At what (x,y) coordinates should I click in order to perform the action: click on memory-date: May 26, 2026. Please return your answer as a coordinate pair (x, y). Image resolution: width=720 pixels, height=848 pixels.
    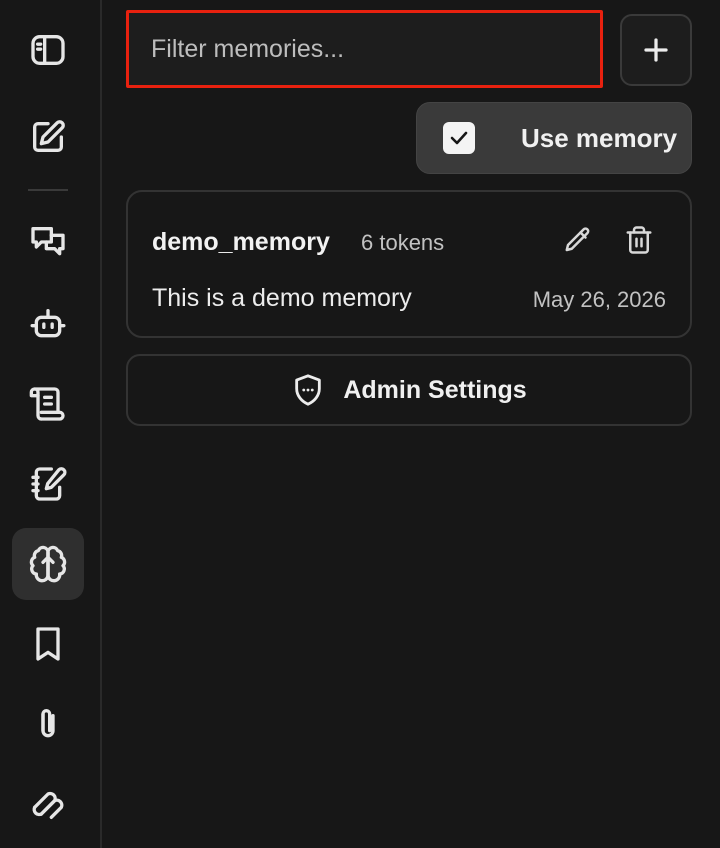
    Looking at the image, I should click on (599, 299).